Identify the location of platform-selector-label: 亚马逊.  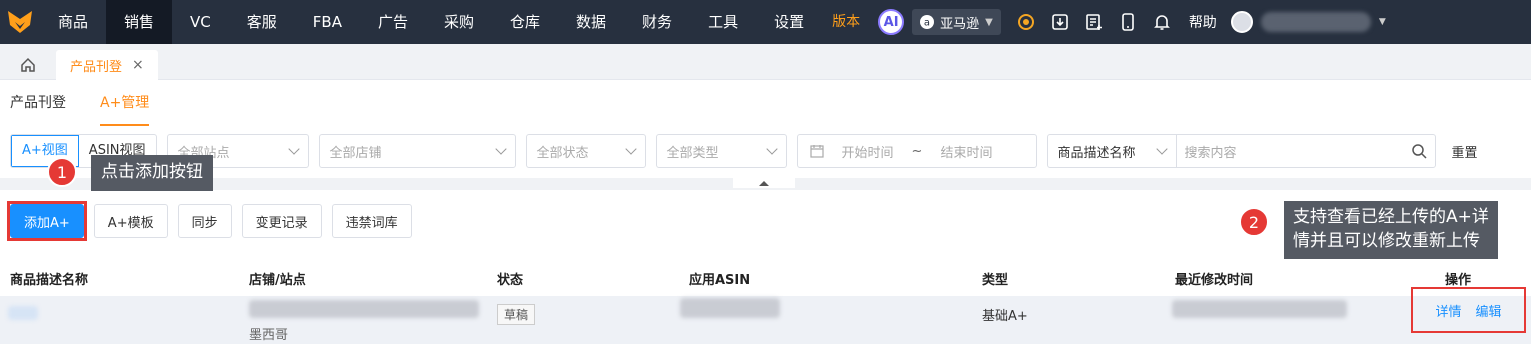
(960, 24).